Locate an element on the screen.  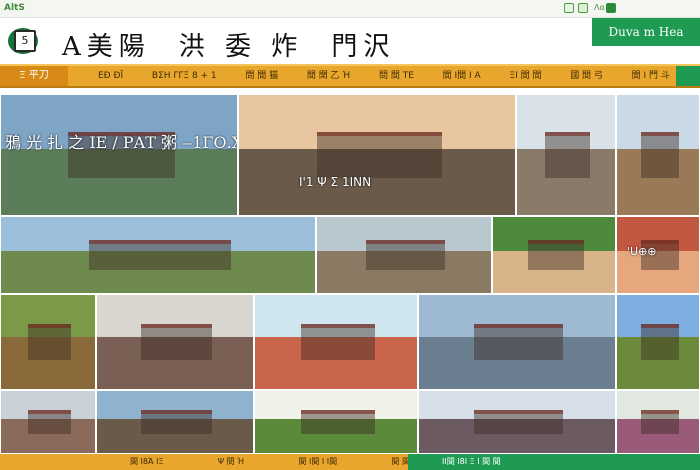
bookmark-icon is located at coordinates (569, 8).